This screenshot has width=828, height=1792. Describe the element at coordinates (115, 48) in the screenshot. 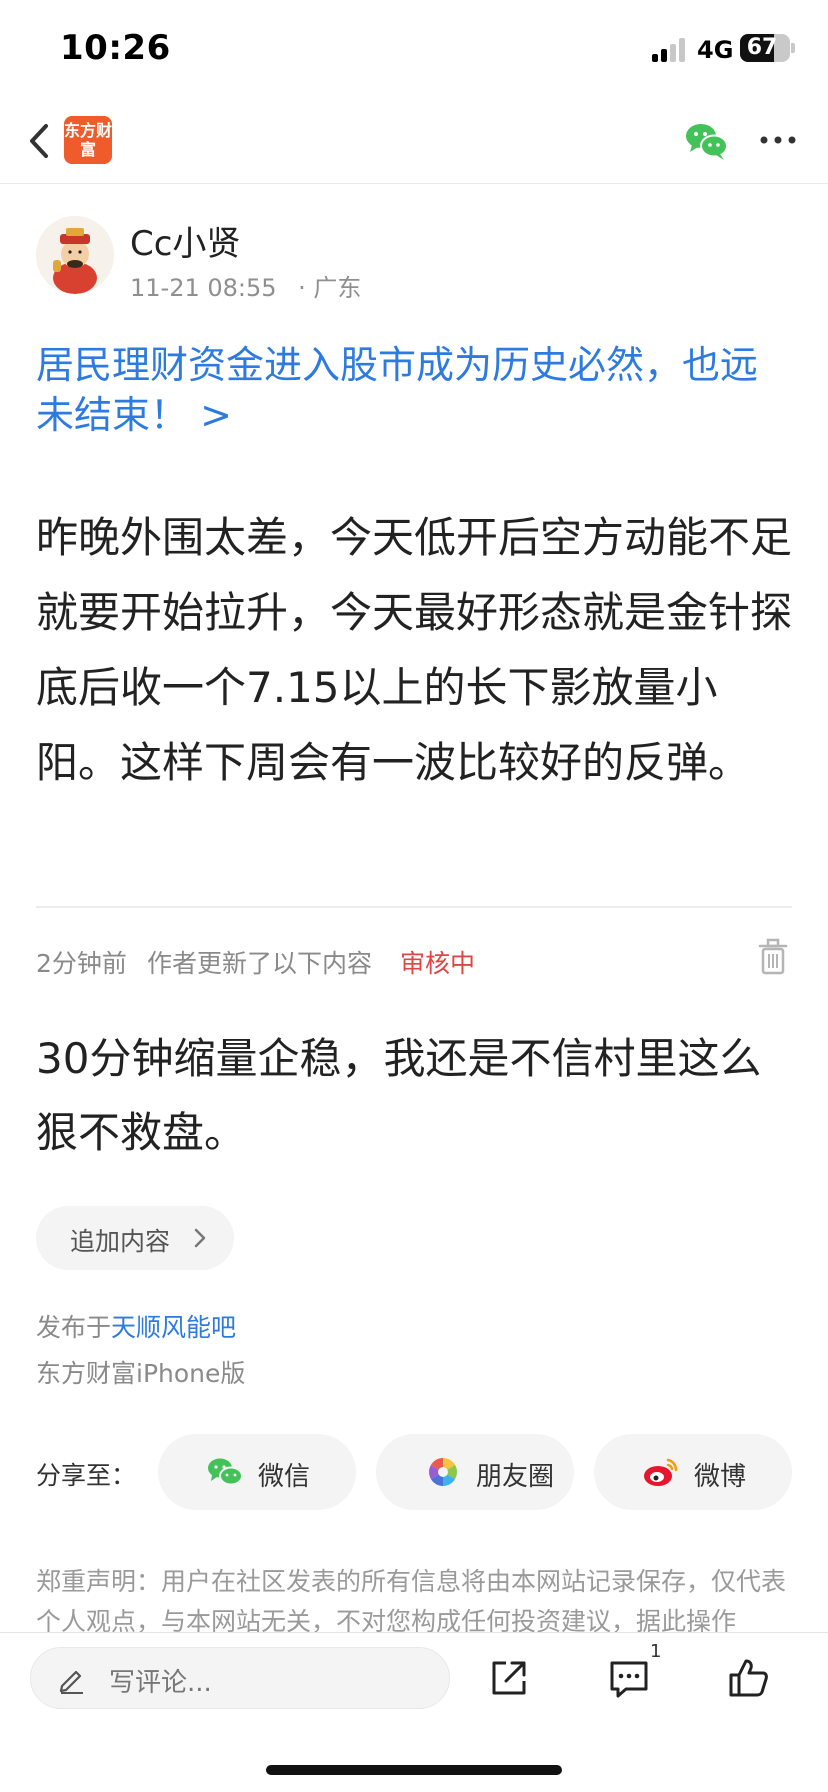

I see `status-time: 10:26` at that location.